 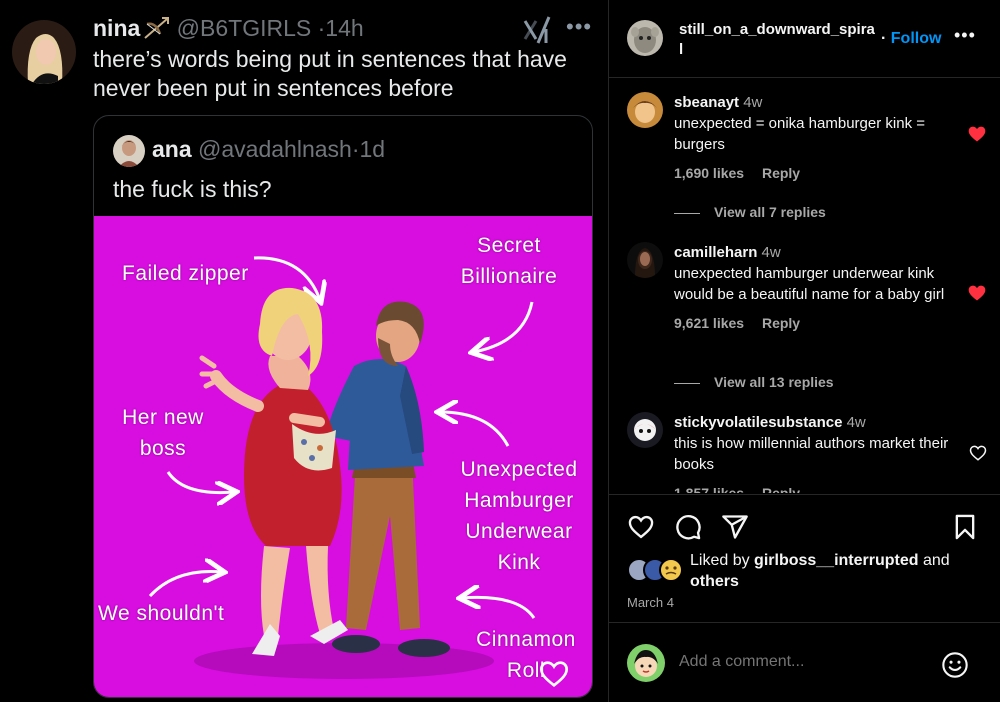 I want to click on comment-username: camilleharn, so click(x=715, y=252).